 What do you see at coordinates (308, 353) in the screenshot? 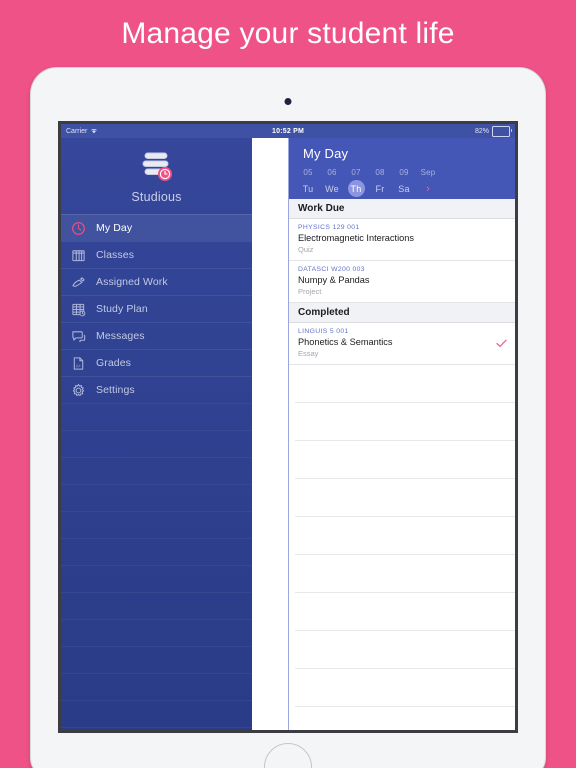
I see `task-type: Essay` at bounding box center [308, 353].